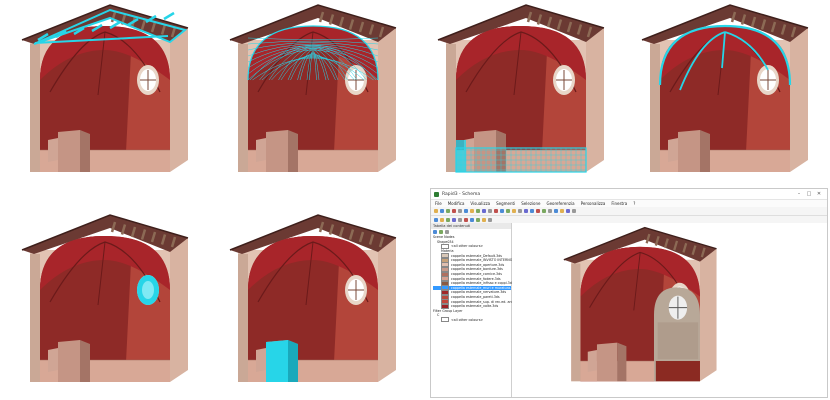  I want to click on menu-item-7: Finestra, so click(619, 203).